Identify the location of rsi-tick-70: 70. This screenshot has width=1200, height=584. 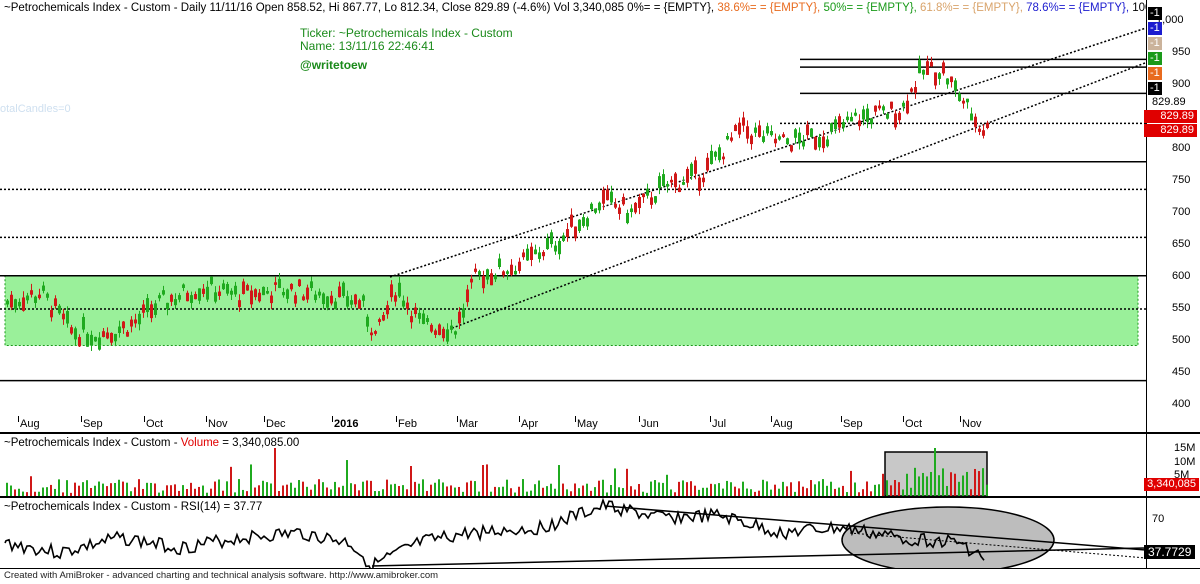
(1158, 519).